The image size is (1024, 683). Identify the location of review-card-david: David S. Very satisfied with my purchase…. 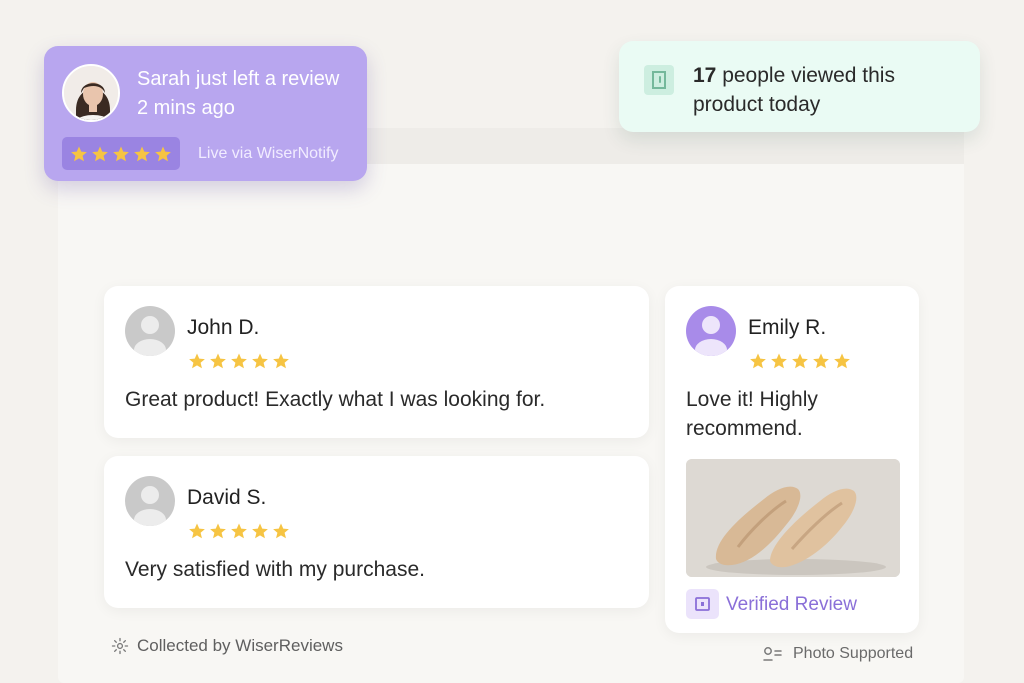
(376, 532).